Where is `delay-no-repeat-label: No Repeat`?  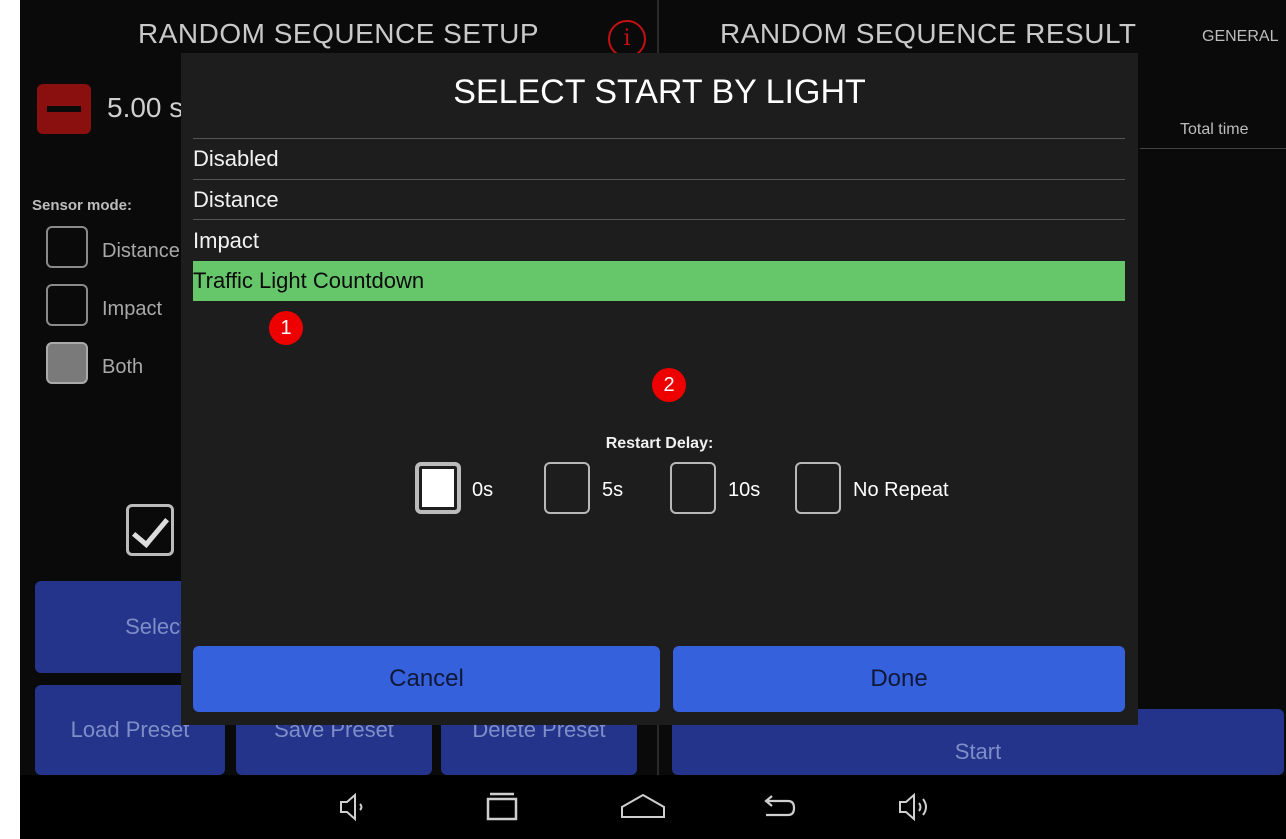
delay-no-repeat-label: No Repeat is located at coordinates (901, 490).